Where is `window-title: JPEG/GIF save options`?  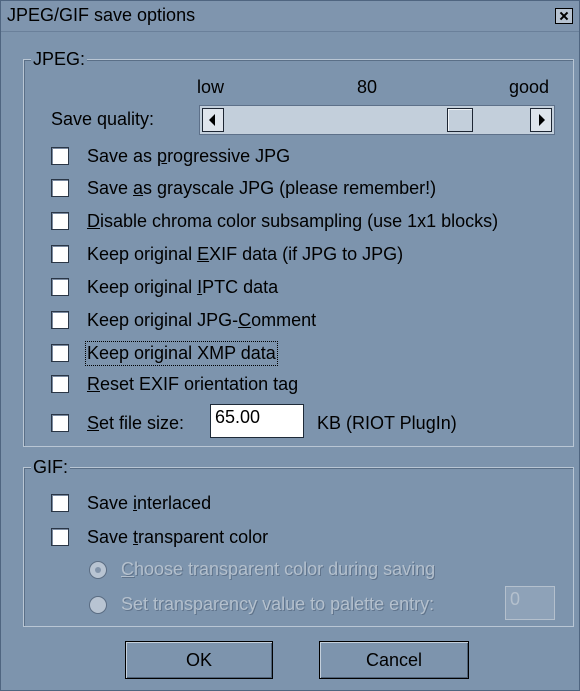 window-title: JPEG/GIF save options is located at coordinates (101, 15).